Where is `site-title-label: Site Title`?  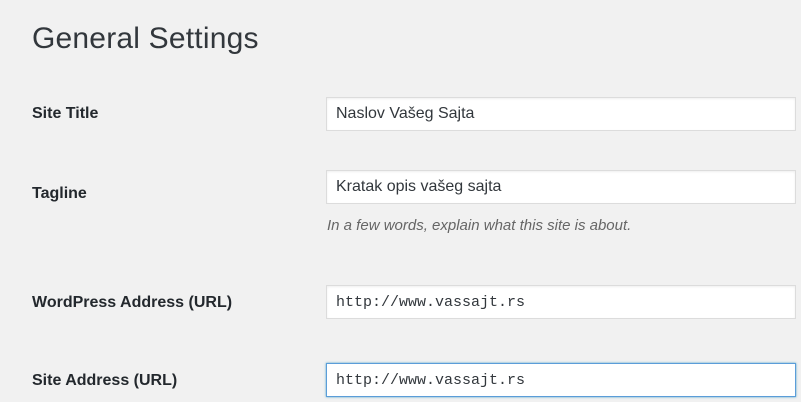 site-title-label: Site Title is located at coordinates (65, 113).